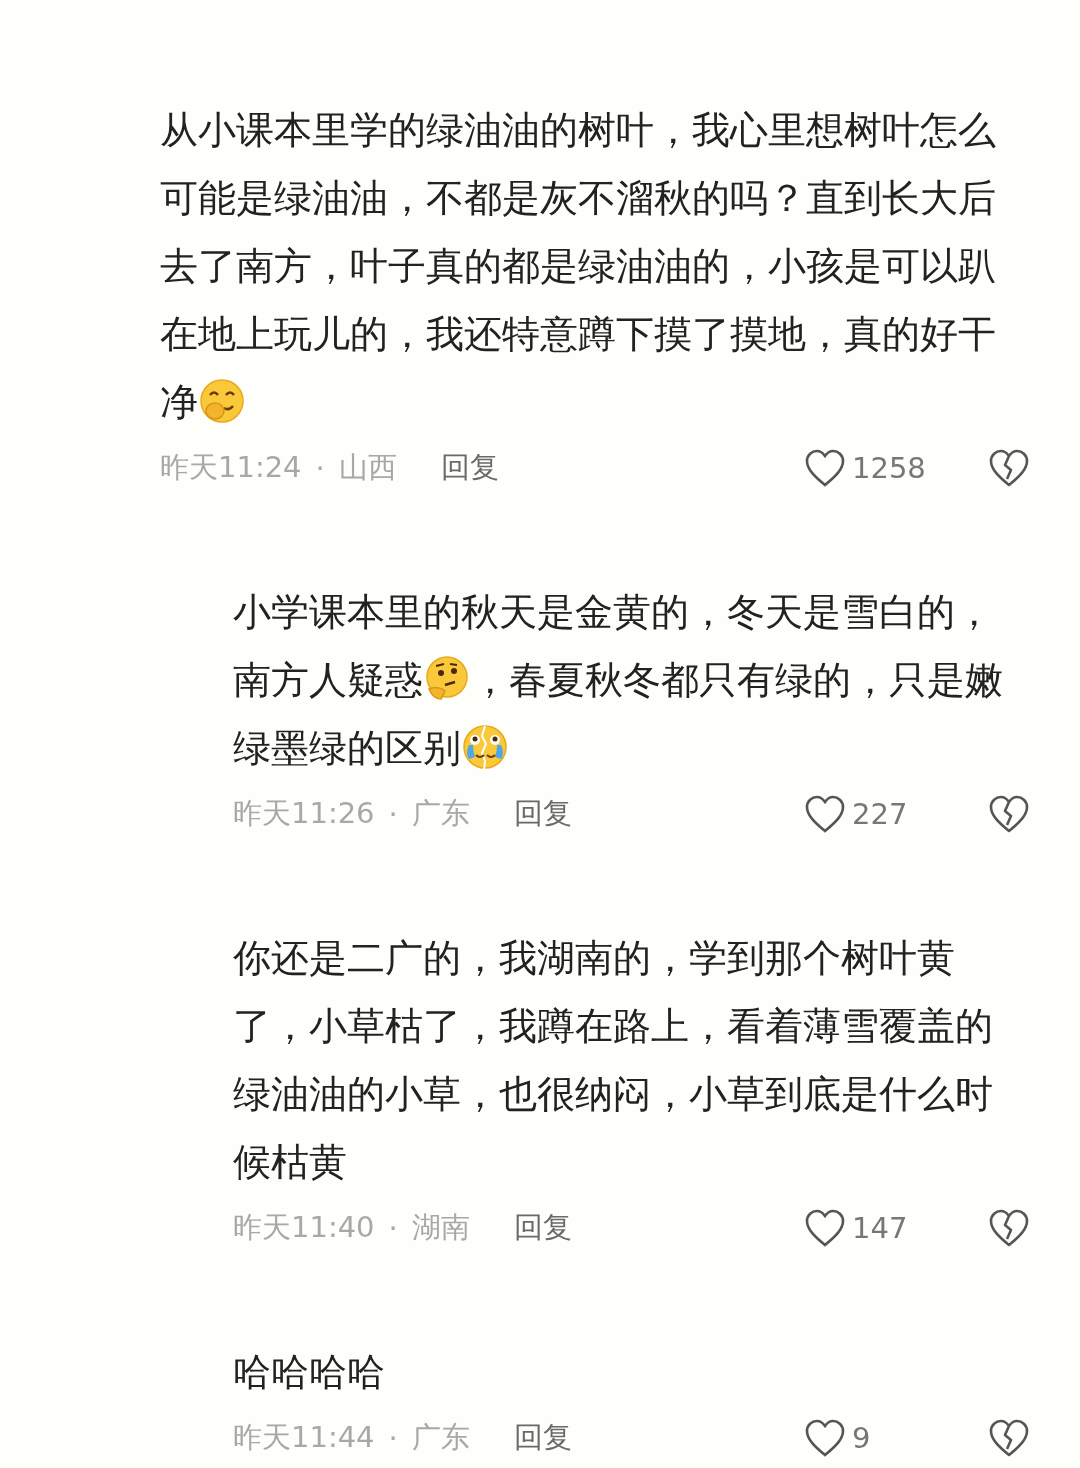 Image resolution: width=1080 pixels, height=1468 pixels. What do you see at coordinates (862, 1438) in the screenshot?
I see `like-count: 9` at bounding box center [862, 1438].